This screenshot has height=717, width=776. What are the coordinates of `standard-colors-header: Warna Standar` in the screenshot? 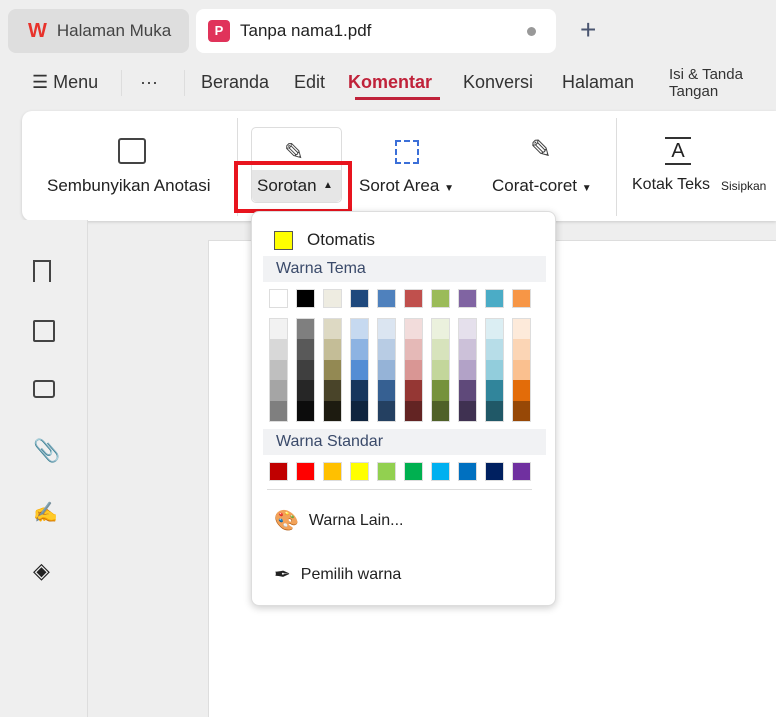 It's located at (404, 442).